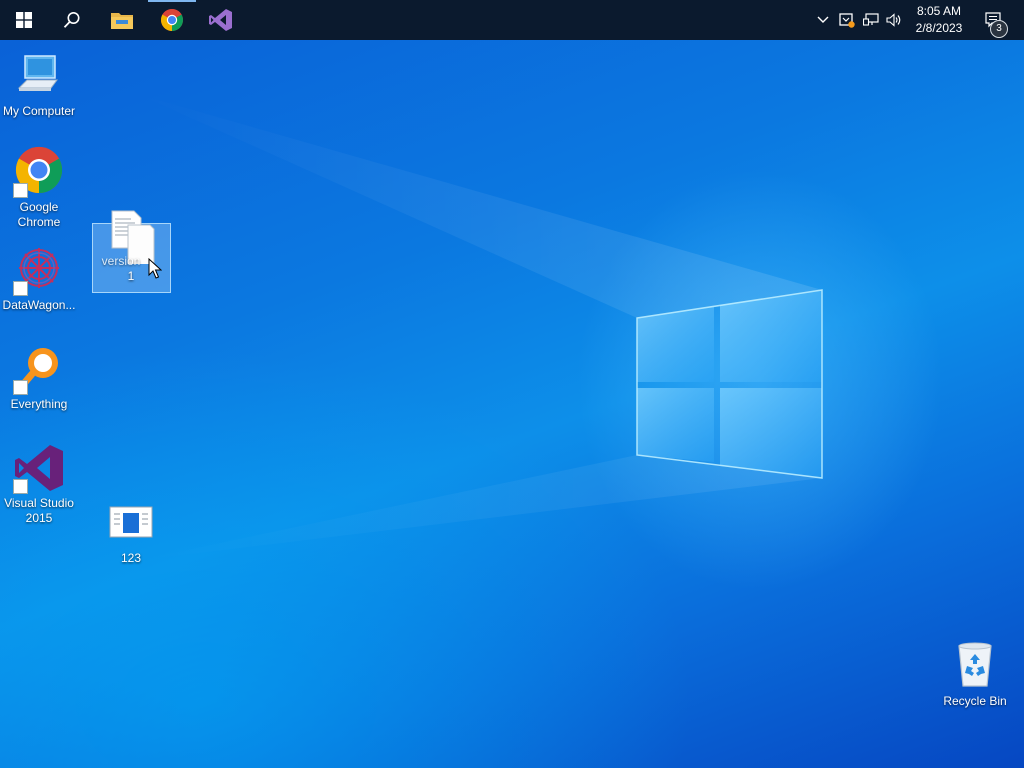 The image size is (1024, 768). Describe the element at coordinates (39, 484) in the screenshot. I see `desktop-icon-visual-studio: Visual Studio 2015` at that location.